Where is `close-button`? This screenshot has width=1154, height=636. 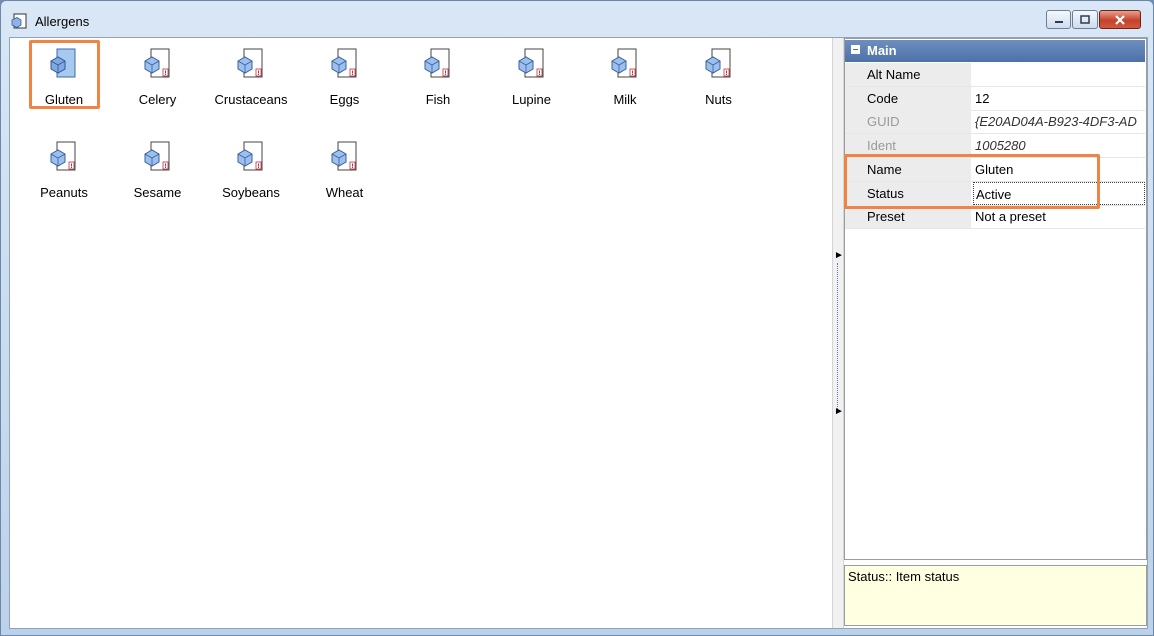 close-button is located at coordinates (1120, 19).